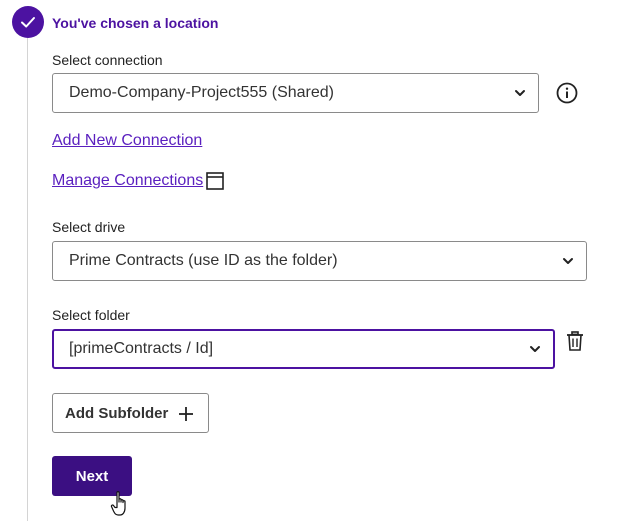  I want to click on select-drive-label: Select drive, so click(89, 227).